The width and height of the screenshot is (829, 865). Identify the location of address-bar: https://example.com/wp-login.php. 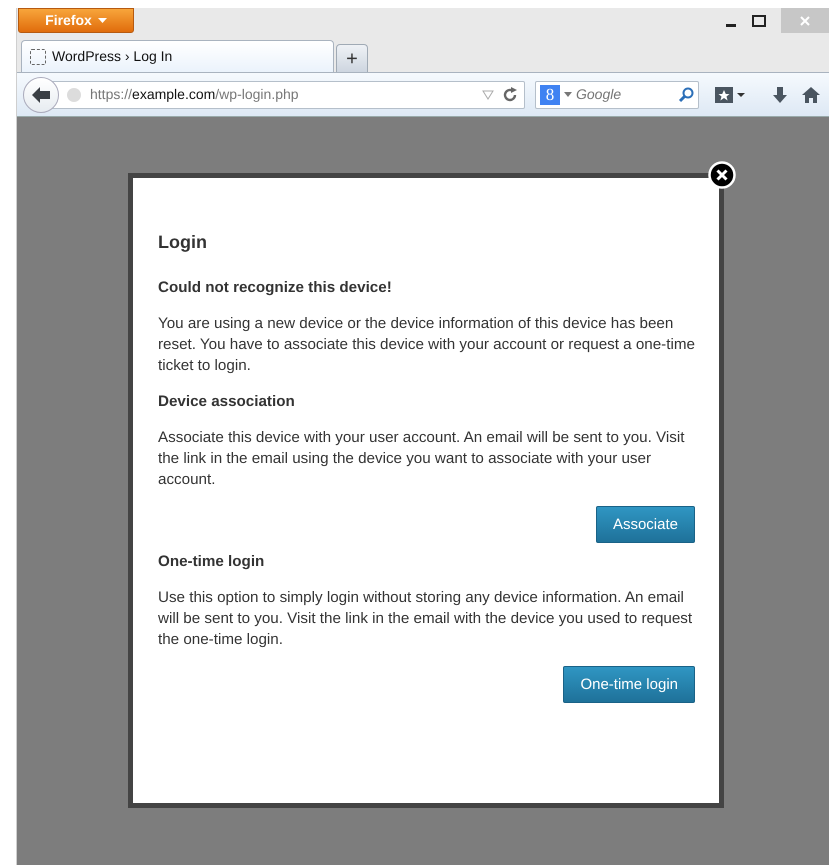
(288, 94).